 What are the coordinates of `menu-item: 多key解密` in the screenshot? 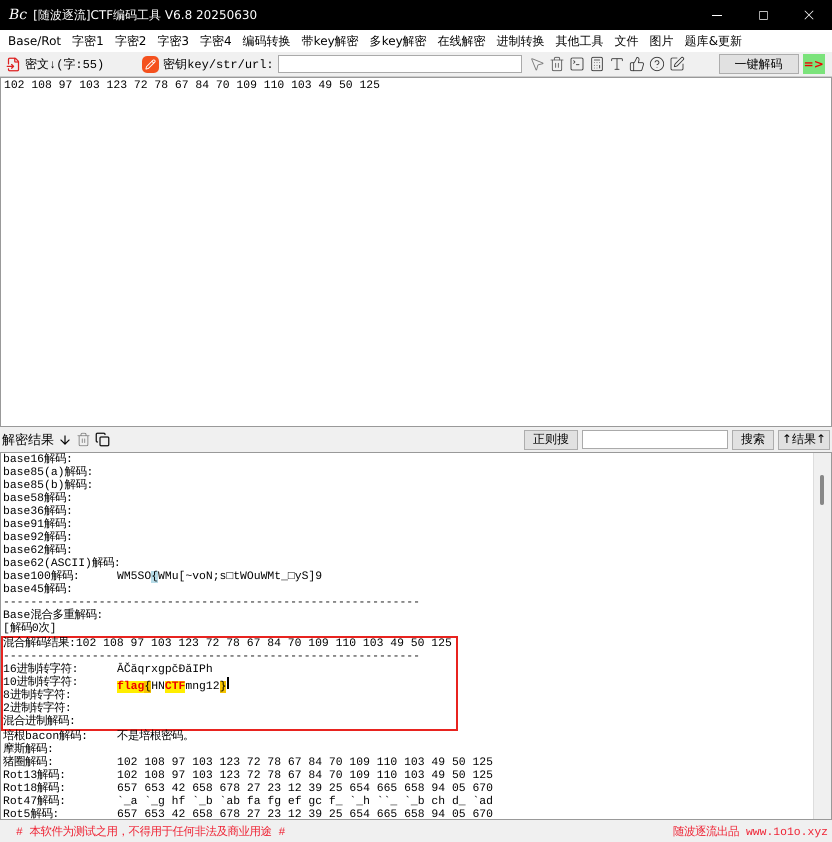 It's located at (400, 41).